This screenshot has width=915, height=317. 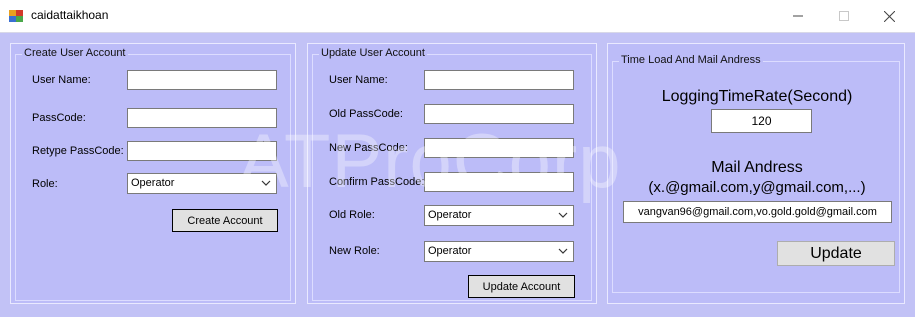 What do you see at coordinates (45, 184) in the screenshot?
I see `create-role-label: Role:` at bounding box center [45, 184].